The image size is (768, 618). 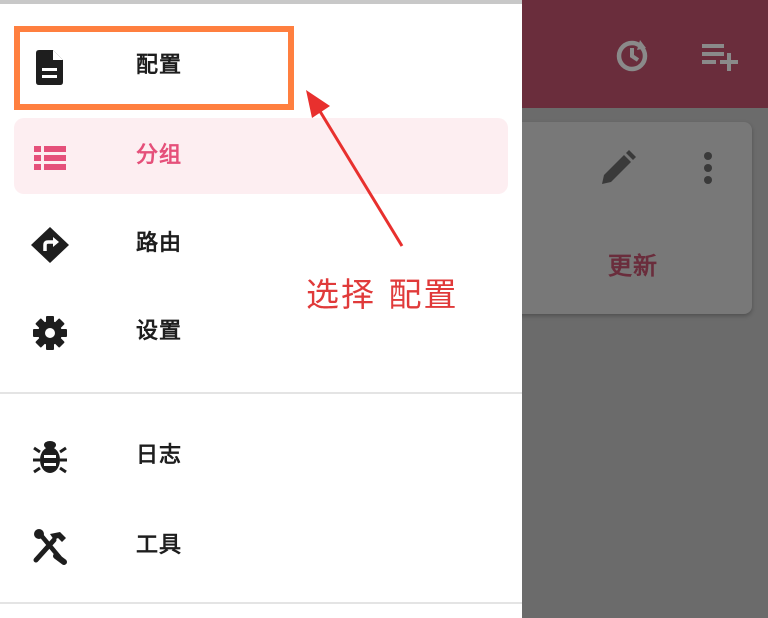 I want to click on update-button: 更新, so click(x=633, y=263).